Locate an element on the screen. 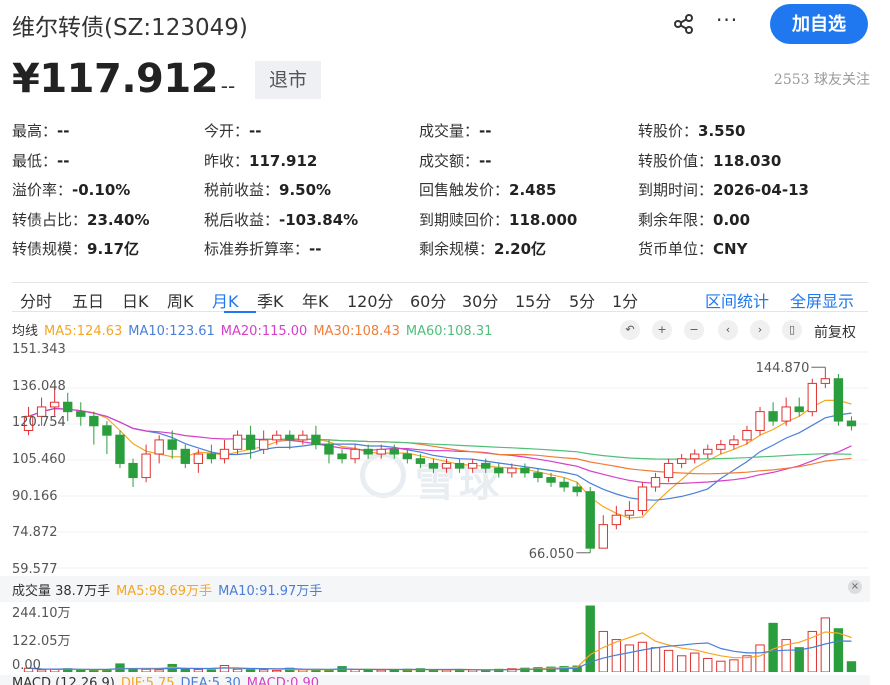 The image size is (890, 685). stat-item: 税前收益：9.50% is located at coordinates (267, 189).